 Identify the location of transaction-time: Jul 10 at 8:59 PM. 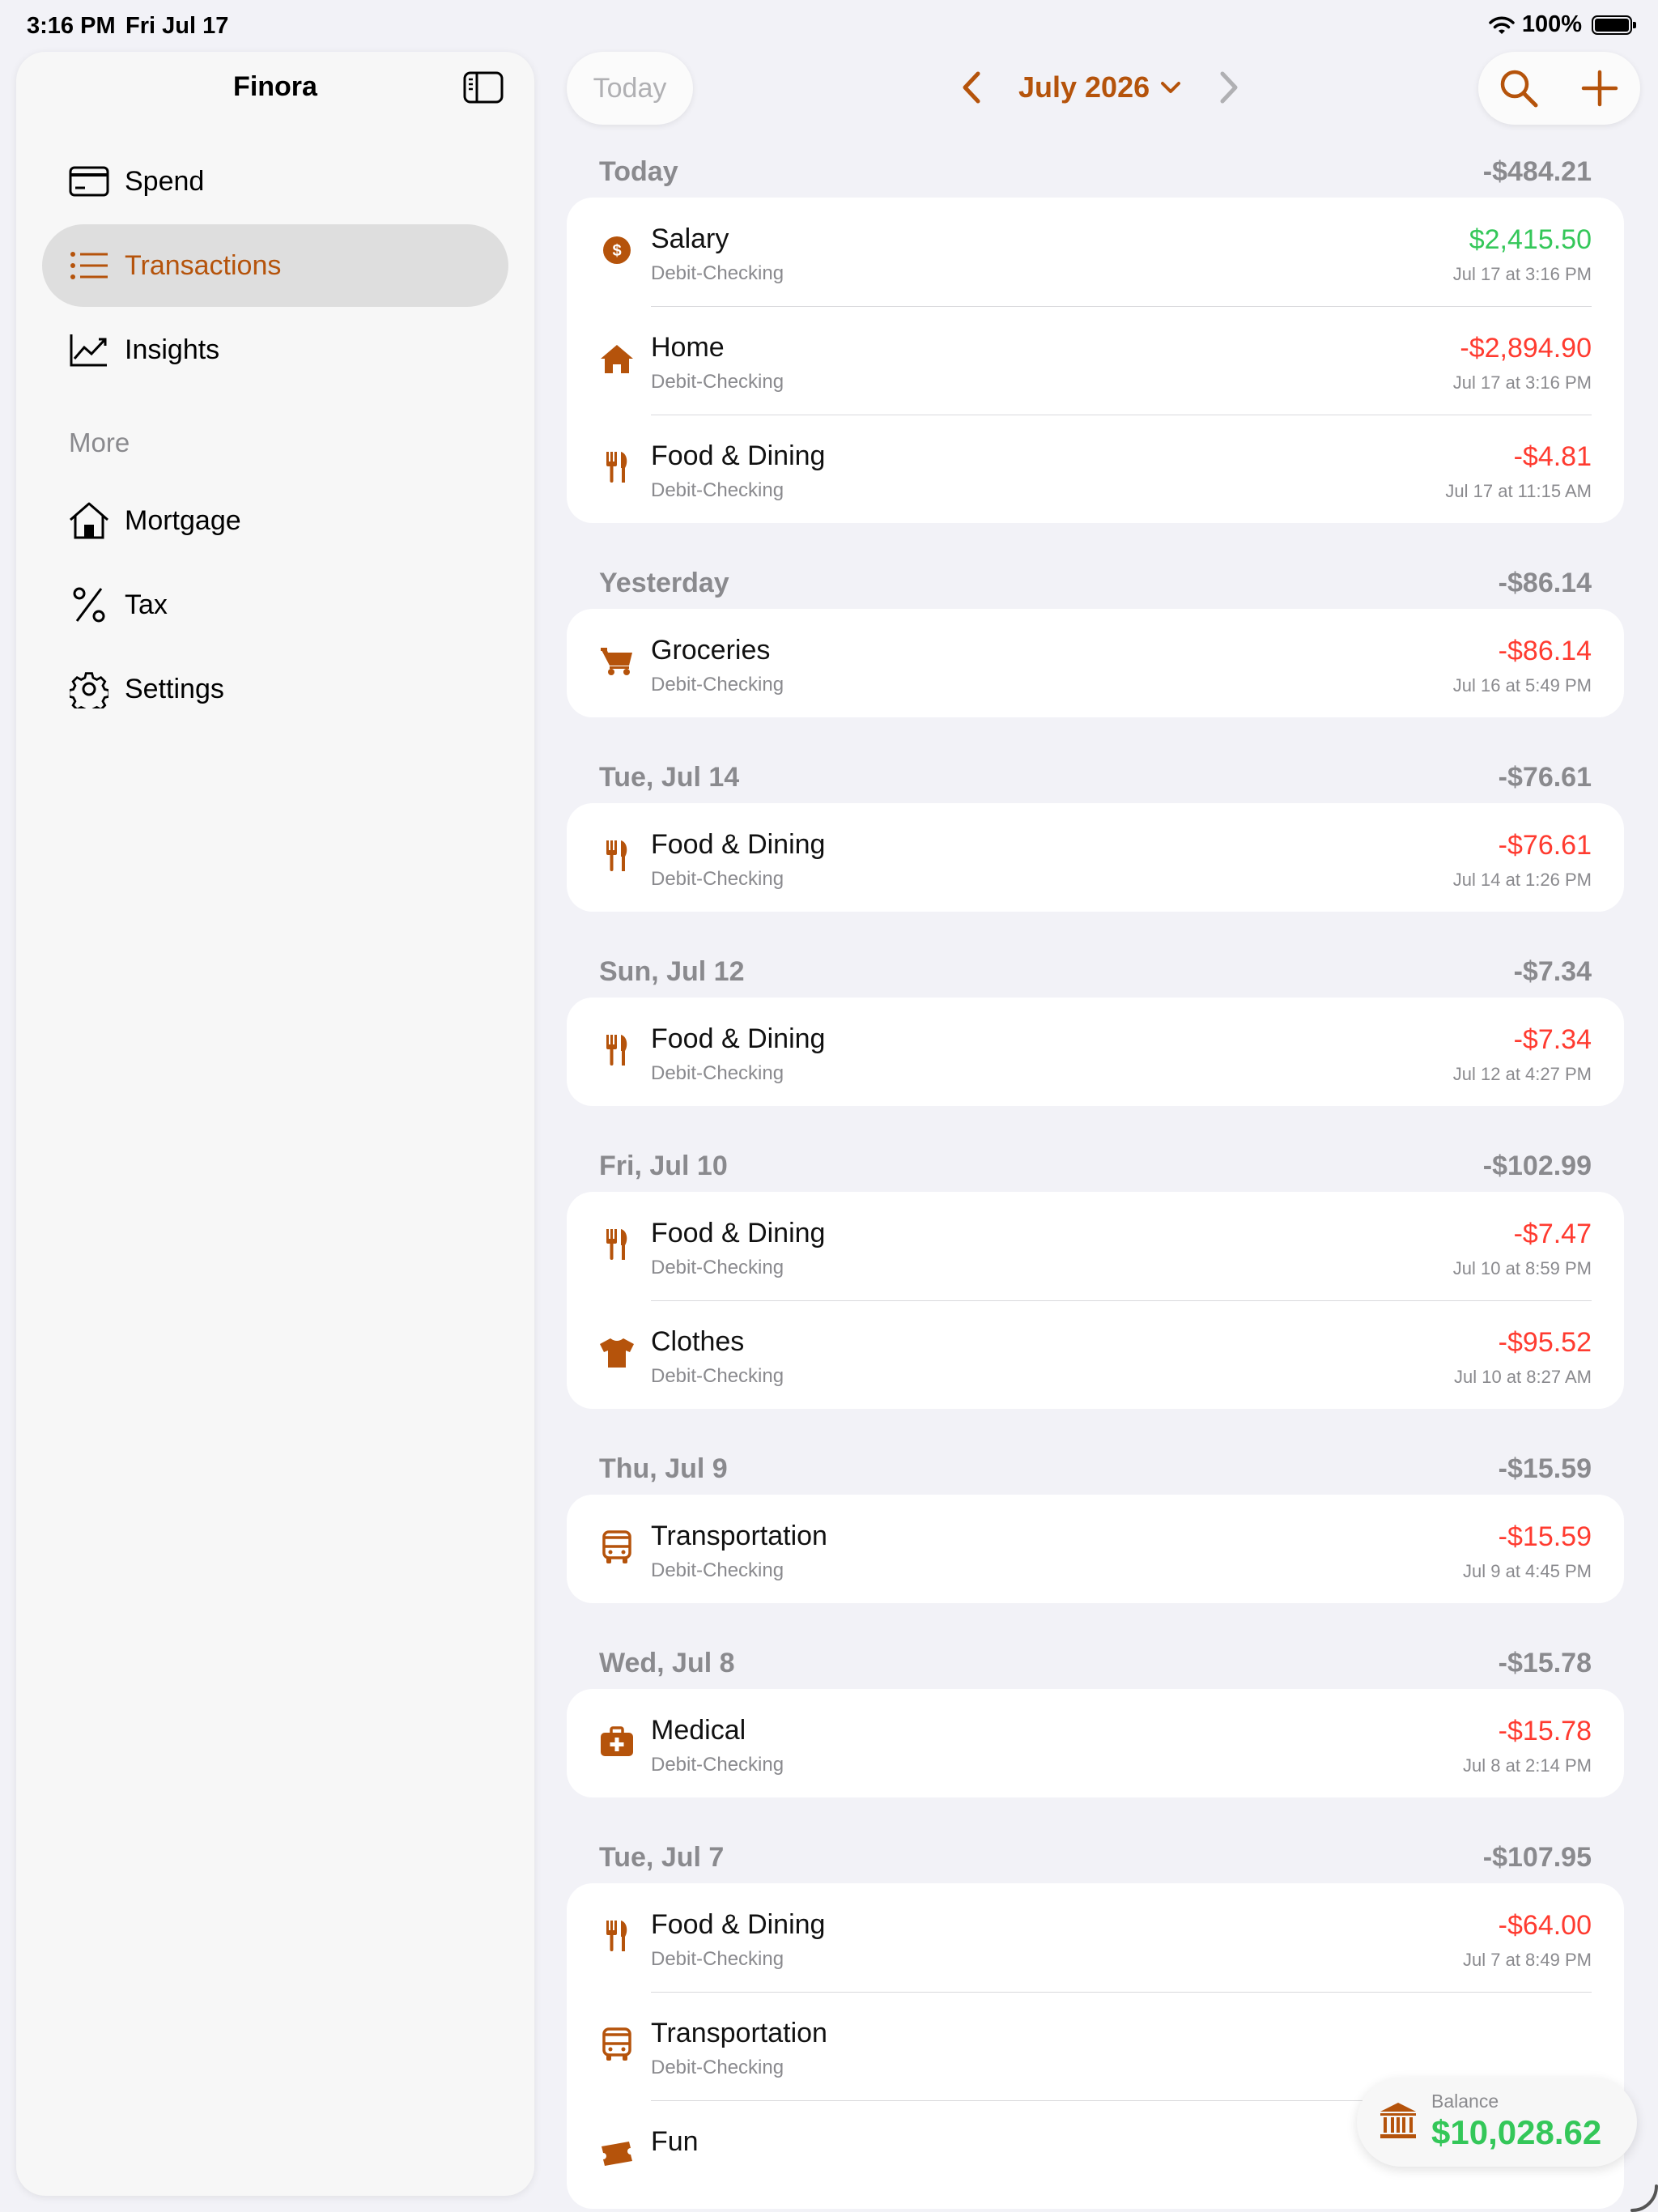
(1522, 1268).